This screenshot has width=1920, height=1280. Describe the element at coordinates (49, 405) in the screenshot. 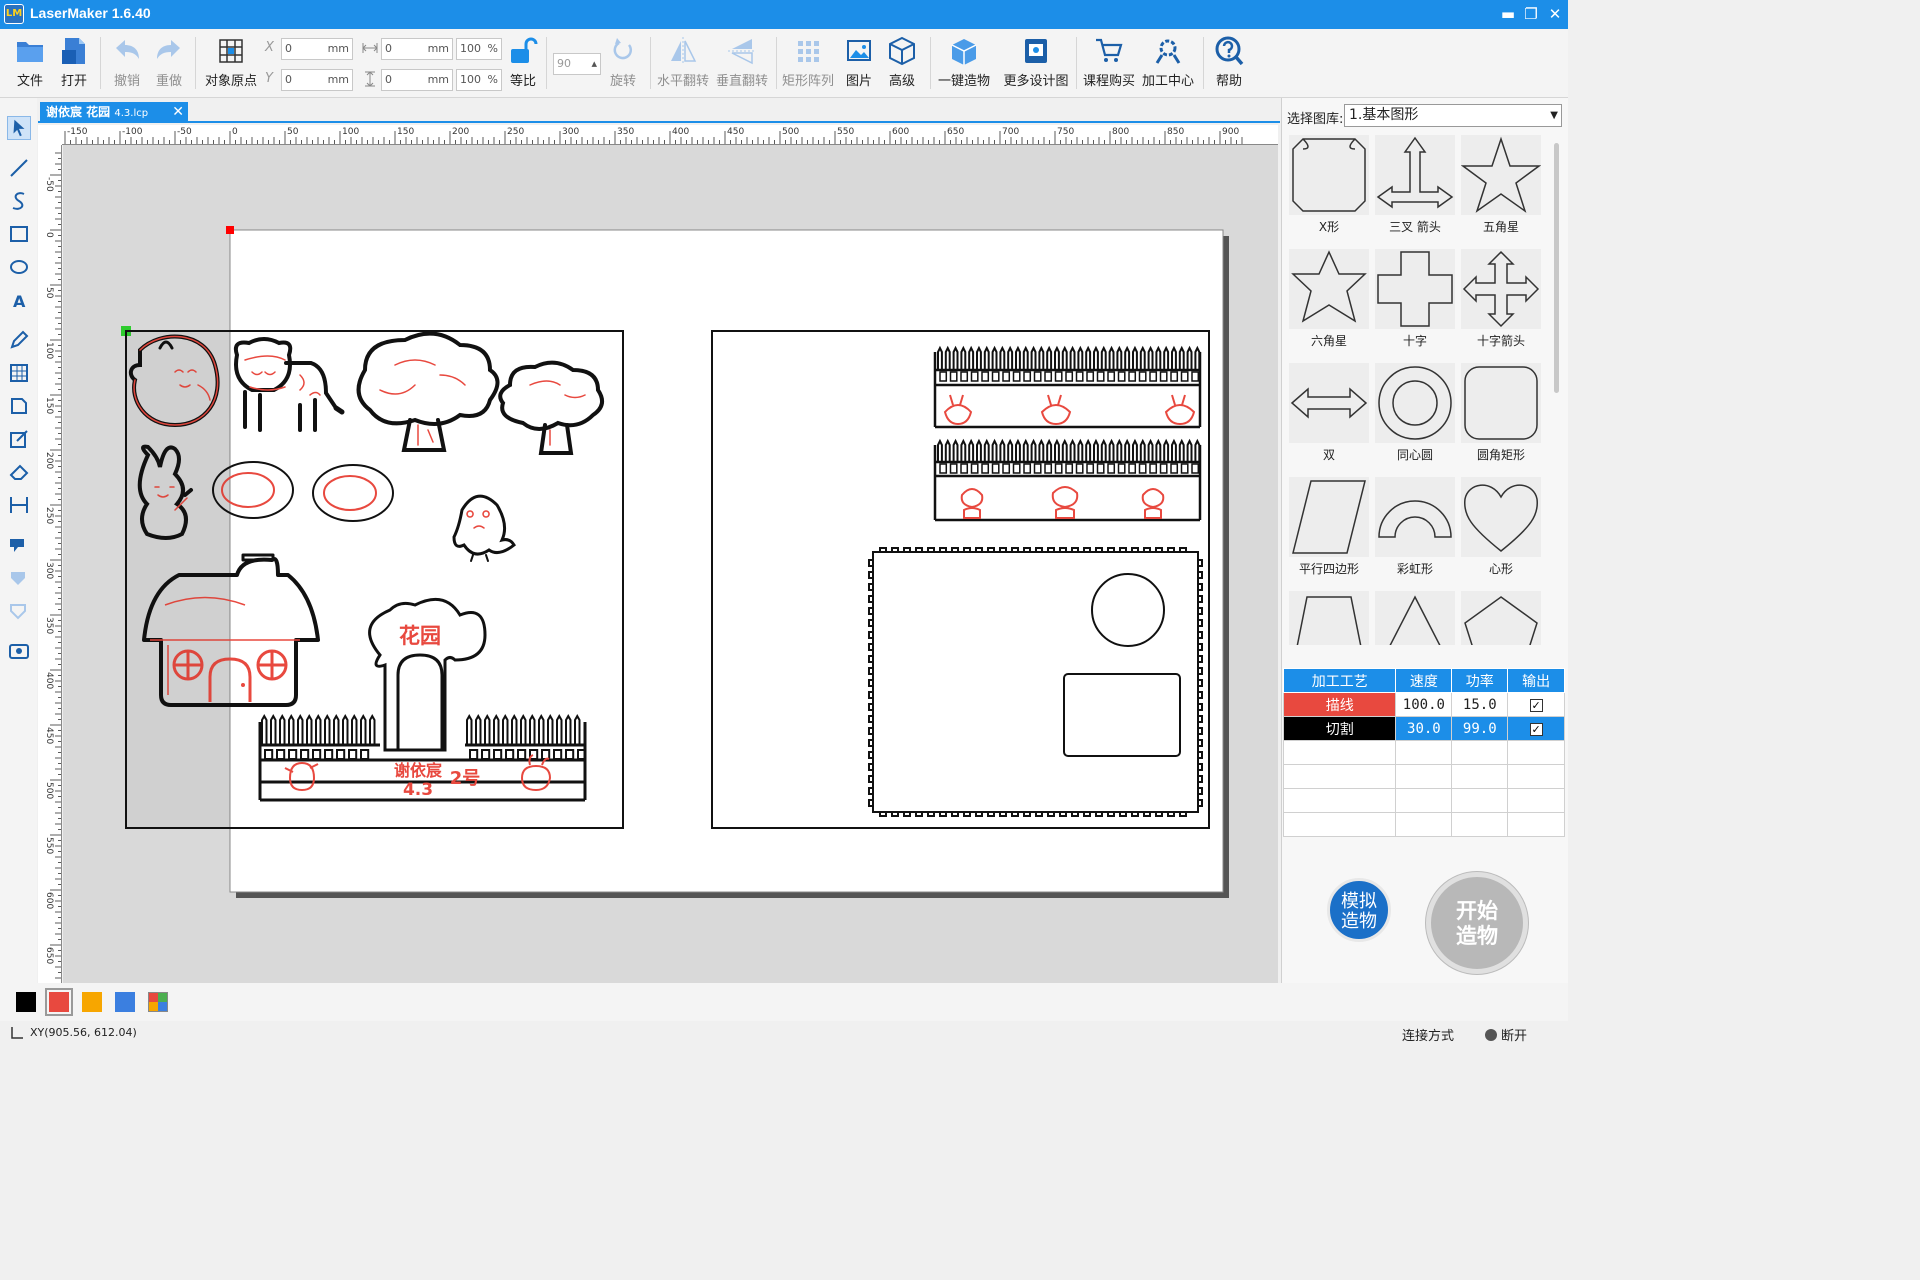

I see `v-ruler-tick-label: 150` at that location.